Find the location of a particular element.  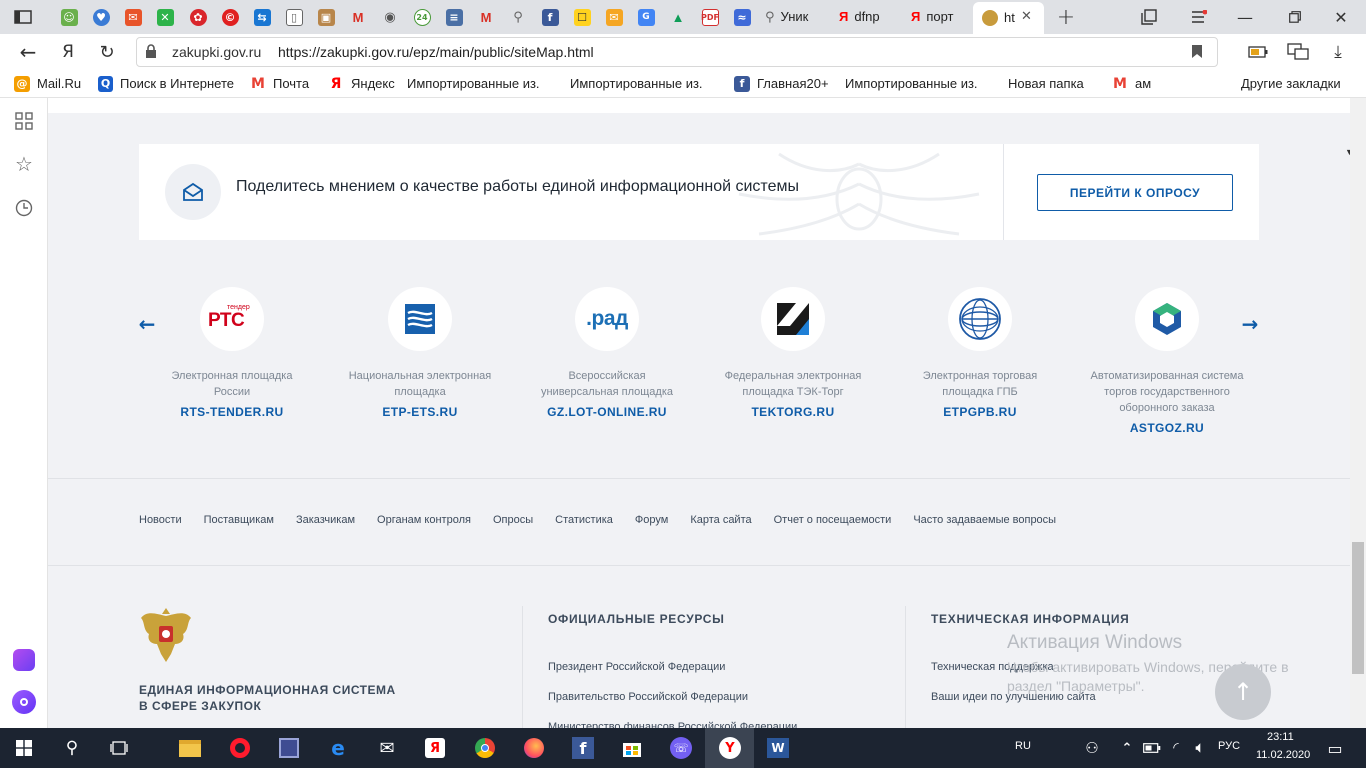

go-to-survey-button: ПЕРЕЙТИ К ОПРОСУ is located at coordinates (1135, 192).